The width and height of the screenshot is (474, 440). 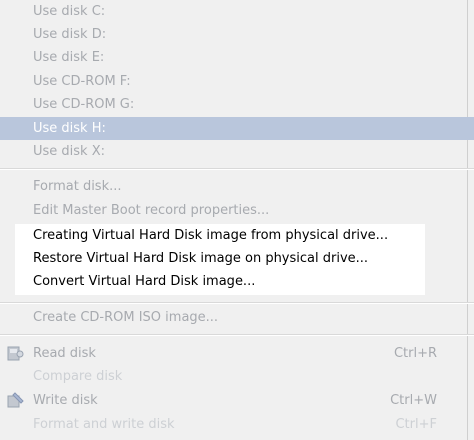 I want to click on menu-item-format-and-write-disk: Format and write disk Ctrl+F, so click(x=237, y=424).